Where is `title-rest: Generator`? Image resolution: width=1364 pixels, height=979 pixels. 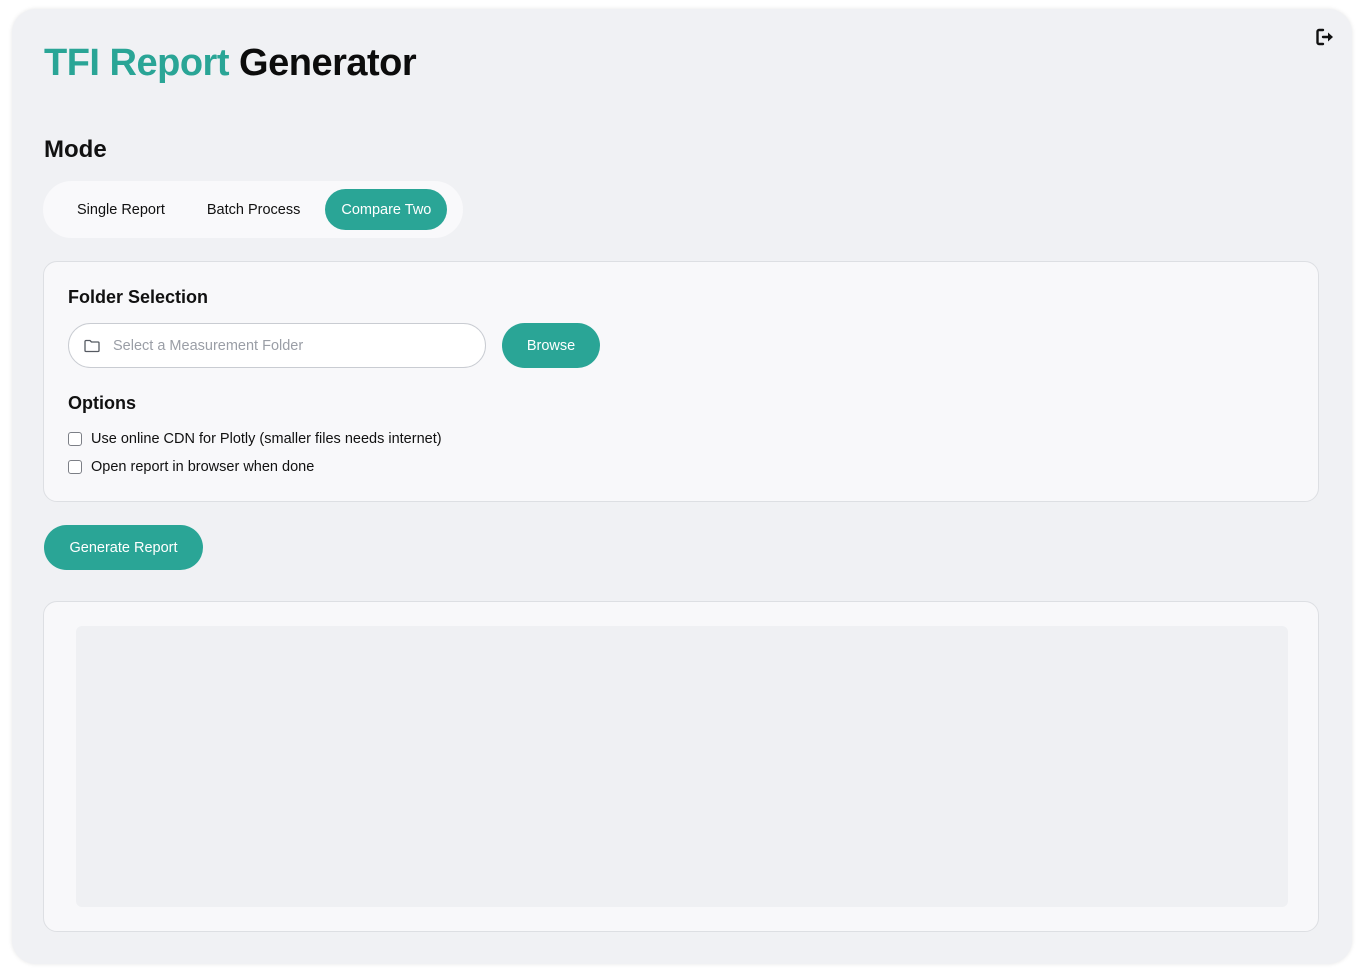 title-rest: Generator is located at coordinates (328, 63).